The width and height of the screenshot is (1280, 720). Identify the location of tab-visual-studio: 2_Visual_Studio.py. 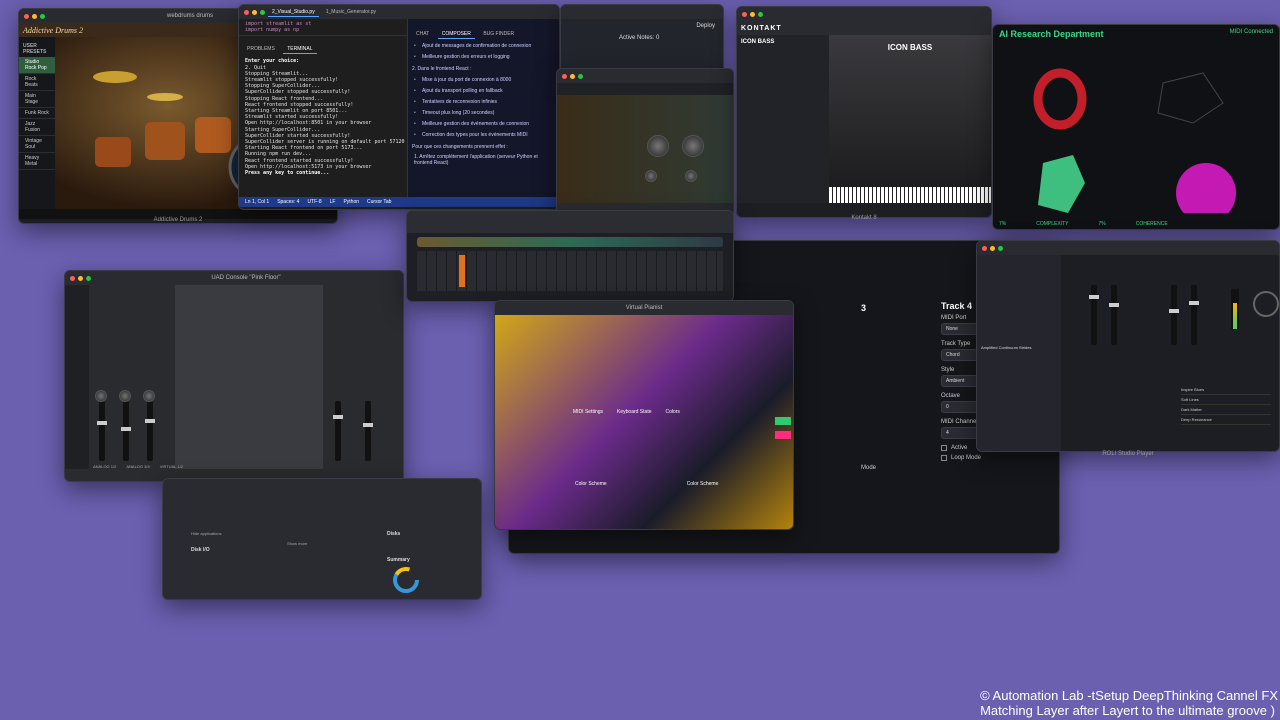
(293, 12).